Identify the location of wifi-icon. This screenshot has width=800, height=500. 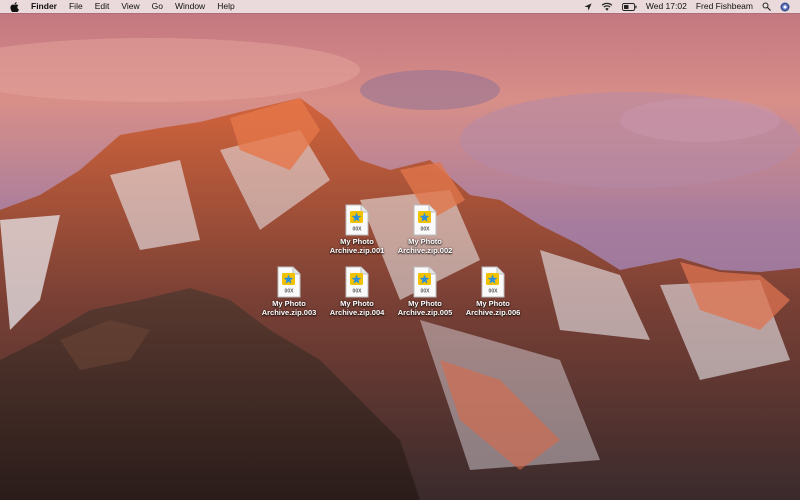
(607, 6).